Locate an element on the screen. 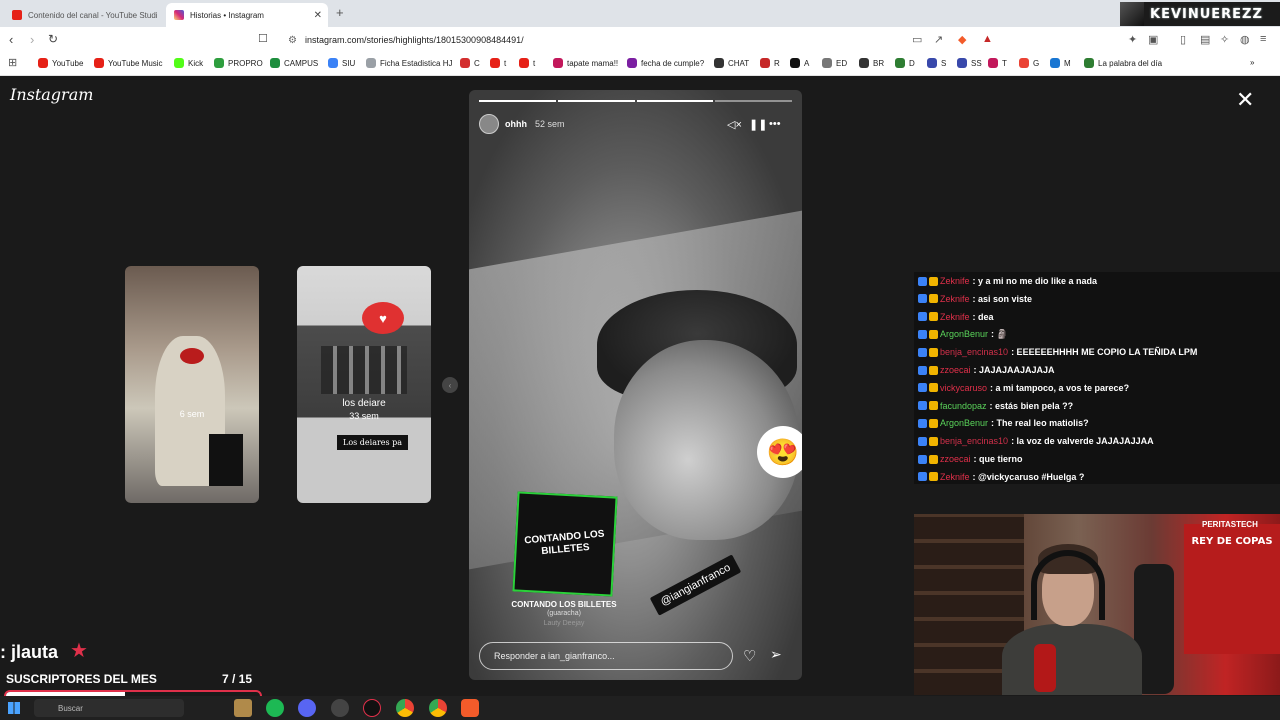  bookmark-item: BR is located at coordinates (871, 63).